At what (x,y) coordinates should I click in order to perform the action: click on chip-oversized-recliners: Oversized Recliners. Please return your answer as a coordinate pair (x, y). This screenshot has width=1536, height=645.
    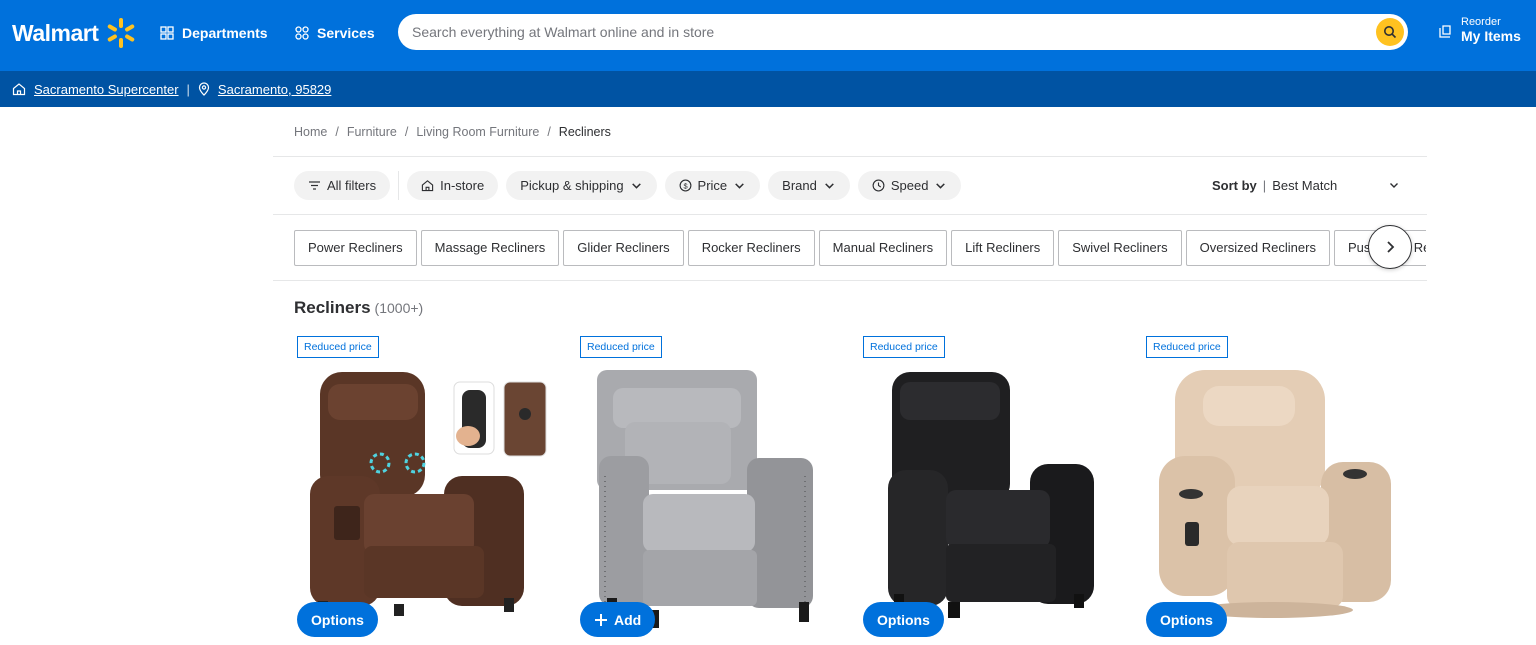
    Looking at the image, I should click on (1257, 248).